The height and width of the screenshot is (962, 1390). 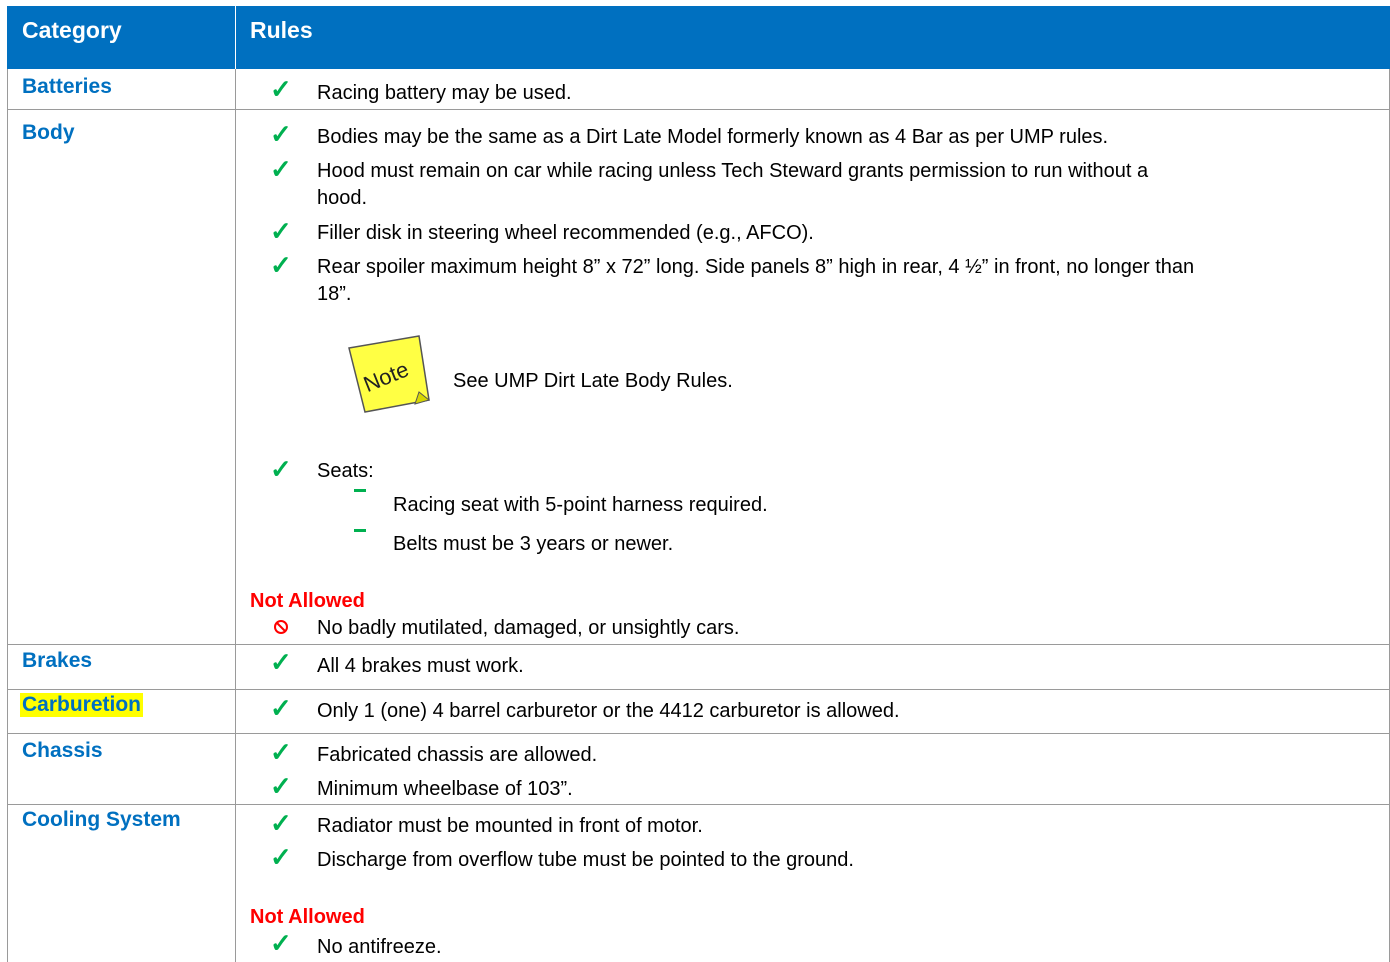 What do you see at coordinates (67, 86) in the screenshot?
I see `category-batteries: Batteries` at bounding box center [67, 86].